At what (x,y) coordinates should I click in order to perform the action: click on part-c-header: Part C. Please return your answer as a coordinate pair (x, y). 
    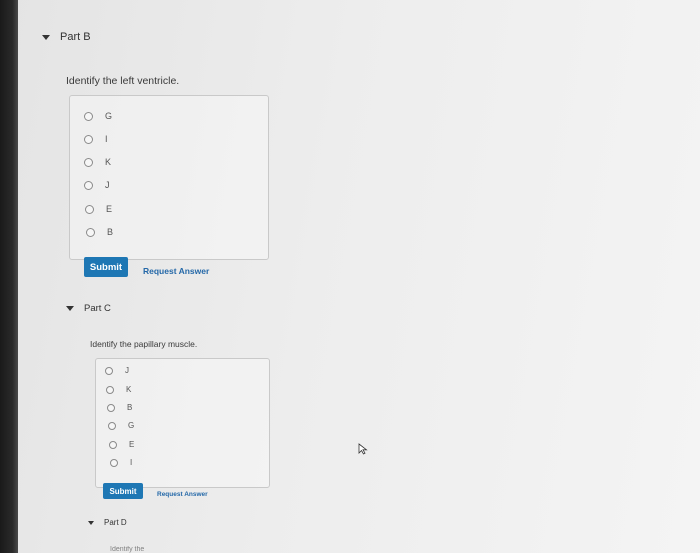
    Looking at the image, I should click on (88, 308).